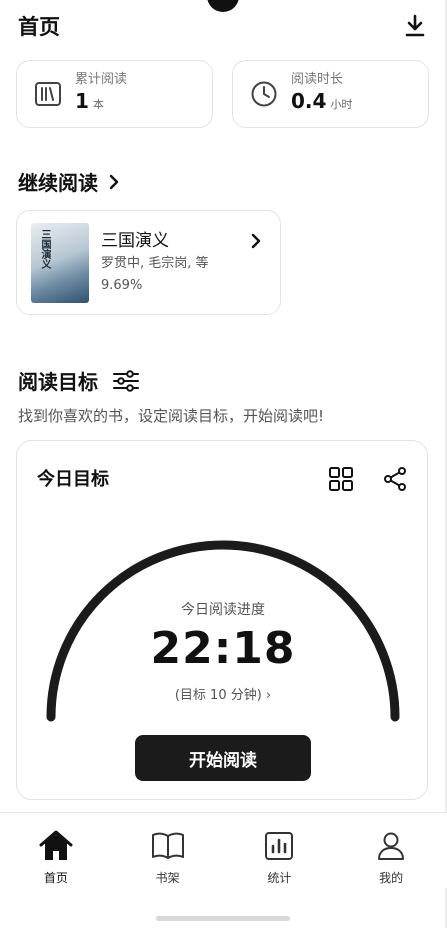  Describe the element at coordinates (82, 101) in the screenshot. I see `total-books-number: 1` at that location.